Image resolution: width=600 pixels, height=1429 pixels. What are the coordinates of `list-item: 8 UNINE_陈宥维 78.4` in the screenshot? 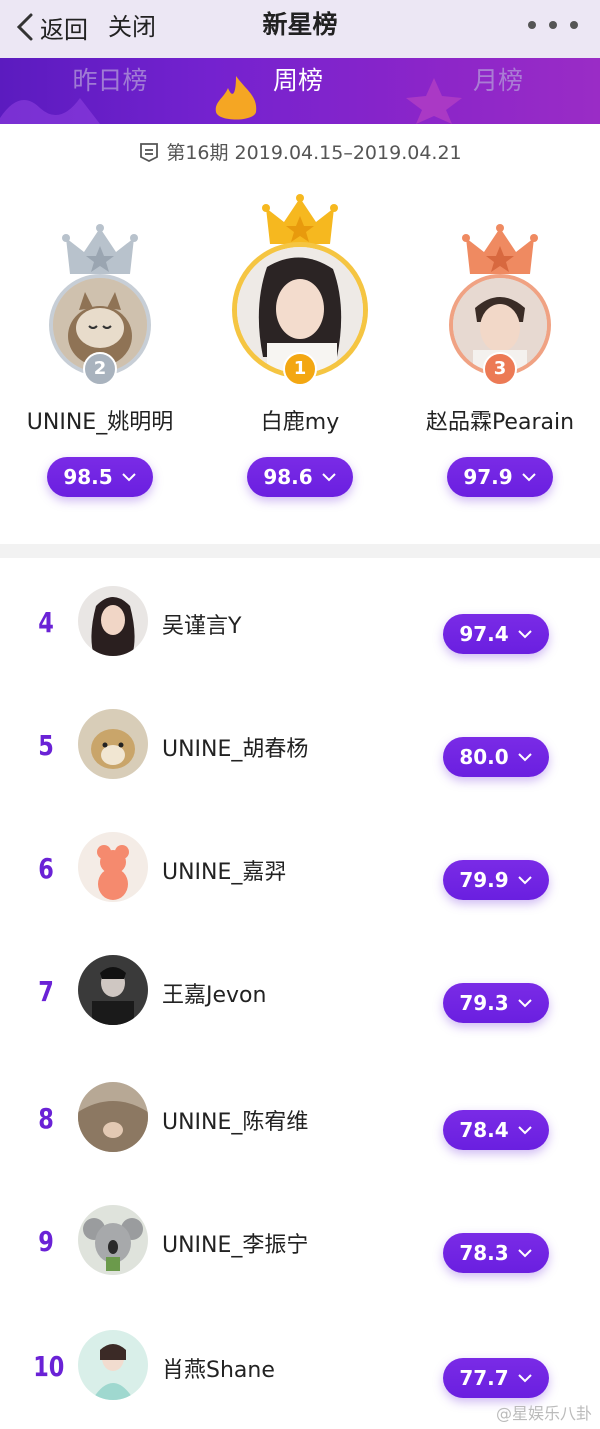 It's located at (300, 1117).